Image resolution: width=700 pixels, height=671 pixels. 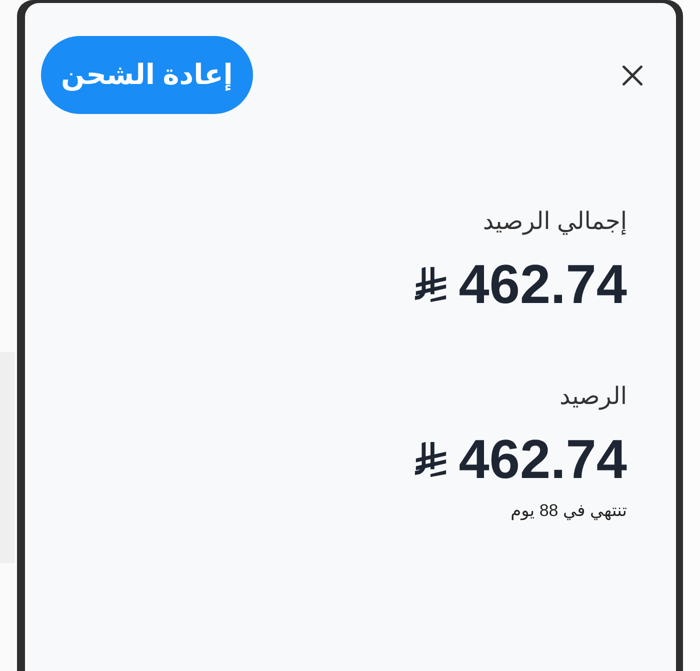 I want to click on expiry-note: تنتهي في 88 يوم, so click(x=568, y=510).